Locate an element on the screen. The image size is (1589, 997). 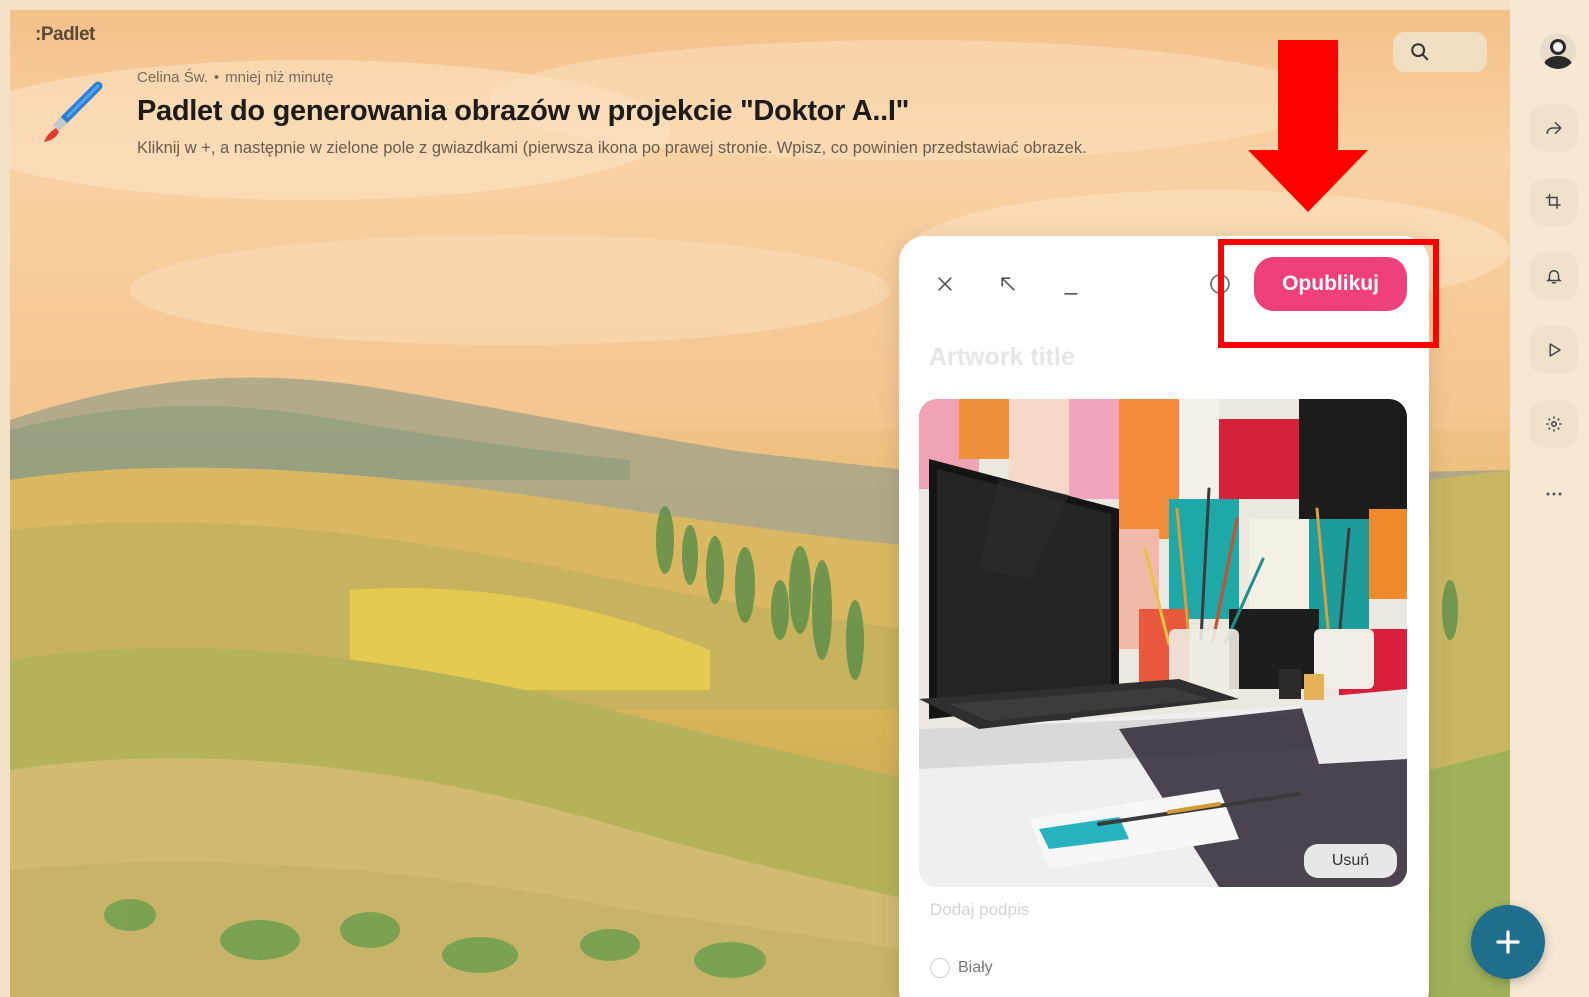
expand-arrow-icon is located at coordinates (1008, 284).